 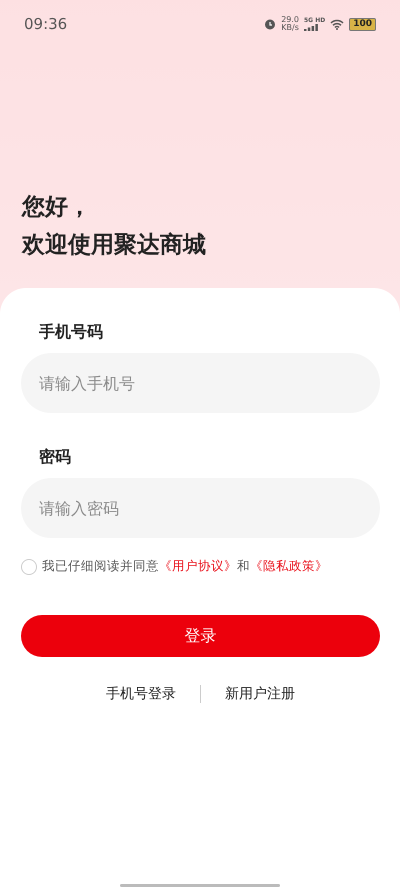 I want to click on input-field: 请输入密码, so click(x=200, y=508).